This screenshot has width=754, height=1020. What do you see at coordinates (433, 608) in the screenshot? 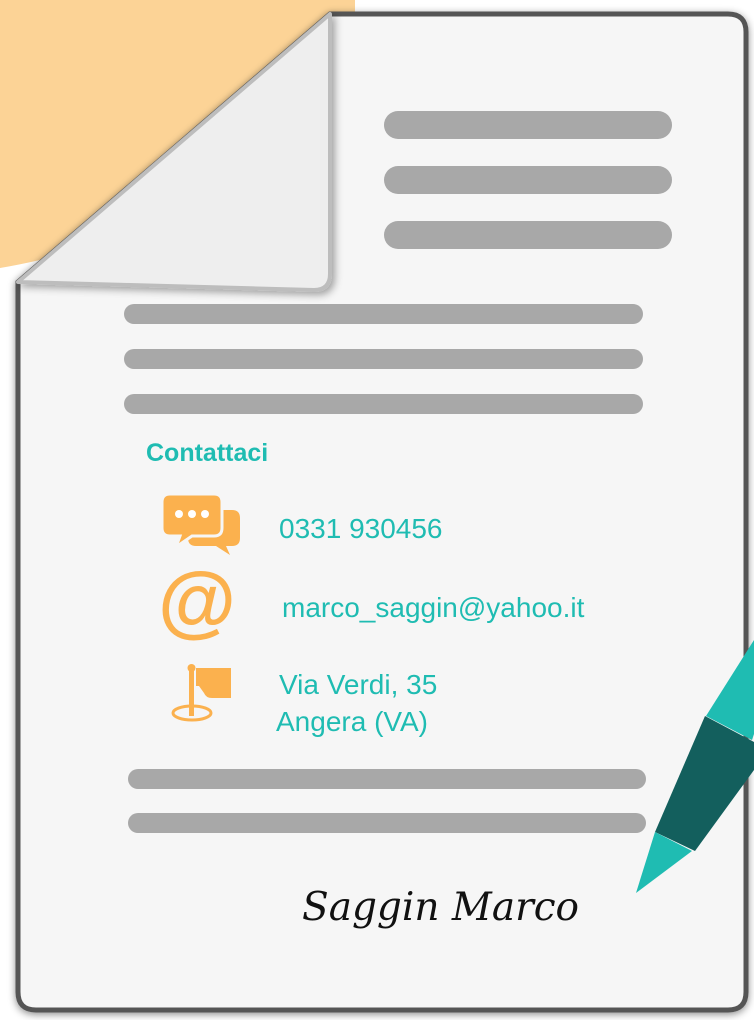
I see `email-address: marco_saggin@yahoo.it` at bounding box center [433, 608].